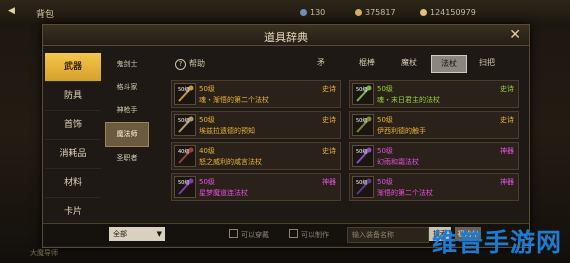  I want to click on craftable-checkbox: 可以制作, so click(309, 234).